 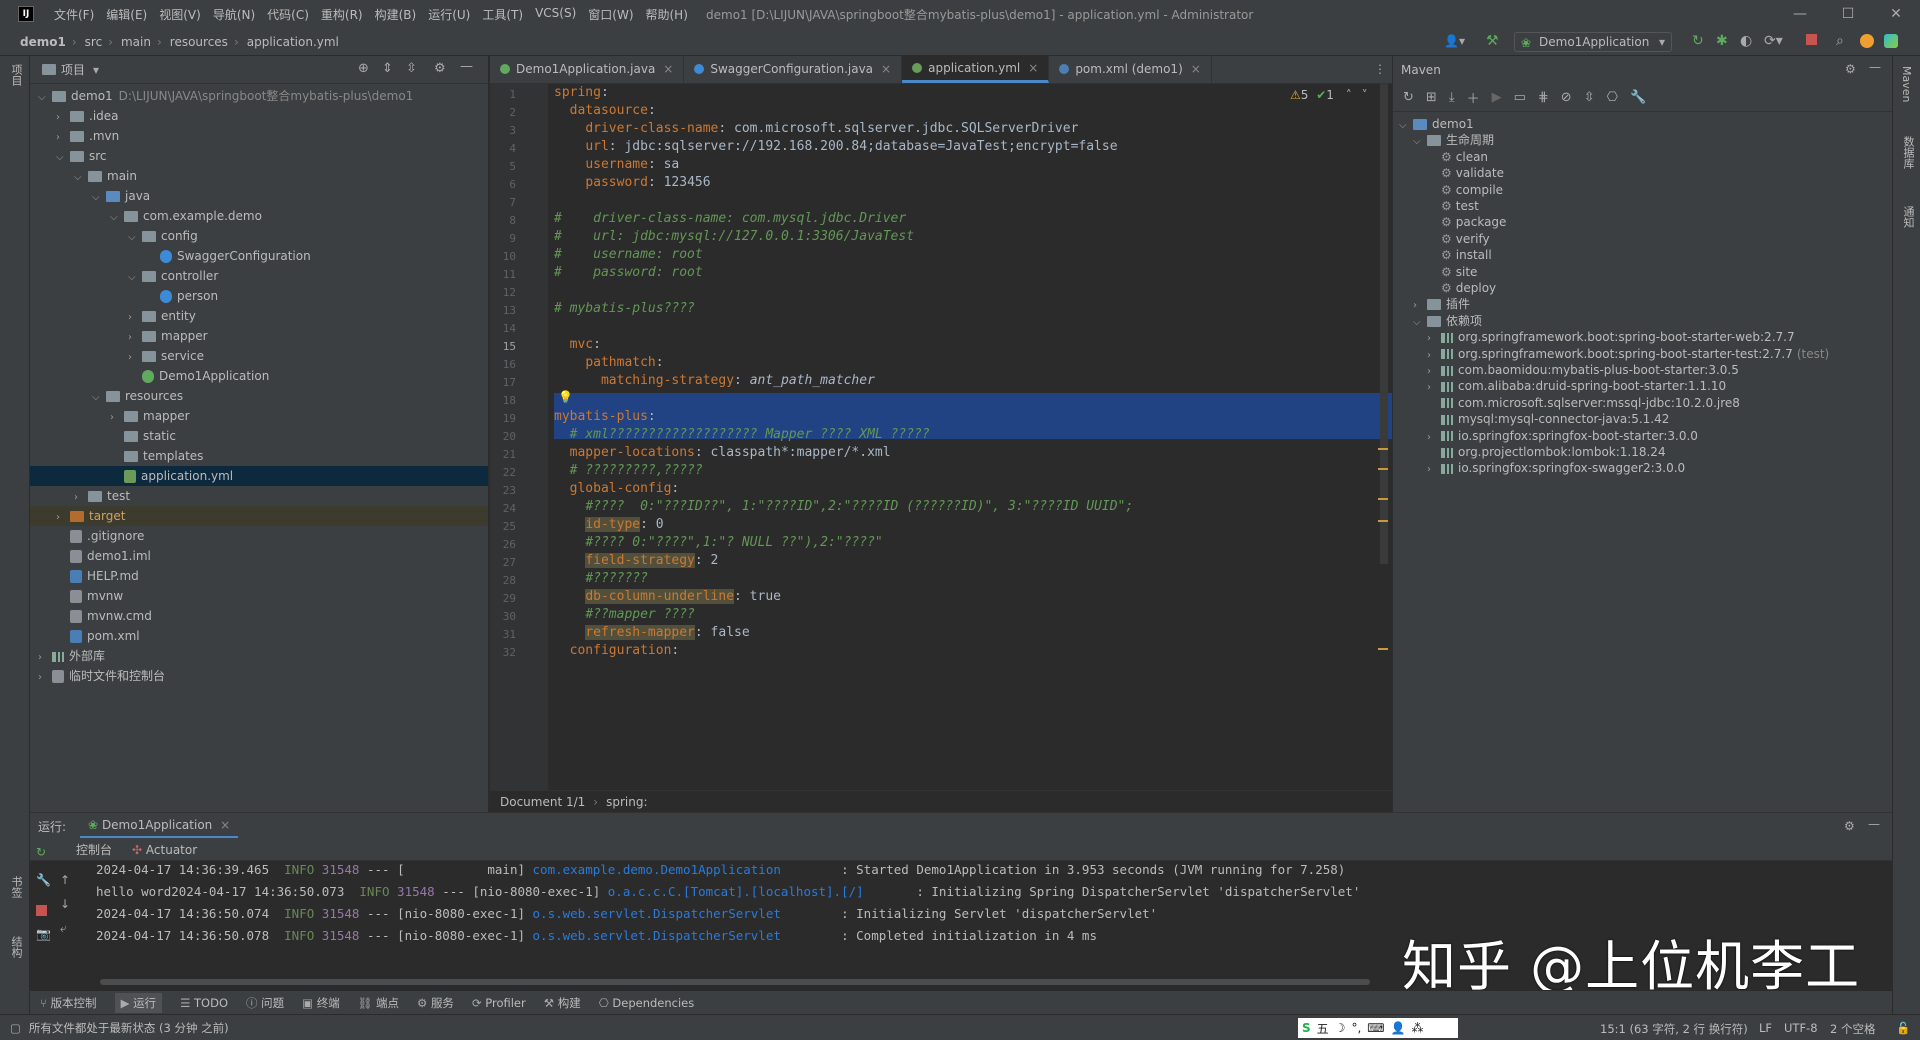 I want to click on tree-item: › mapper, so click(x=259, y=336).